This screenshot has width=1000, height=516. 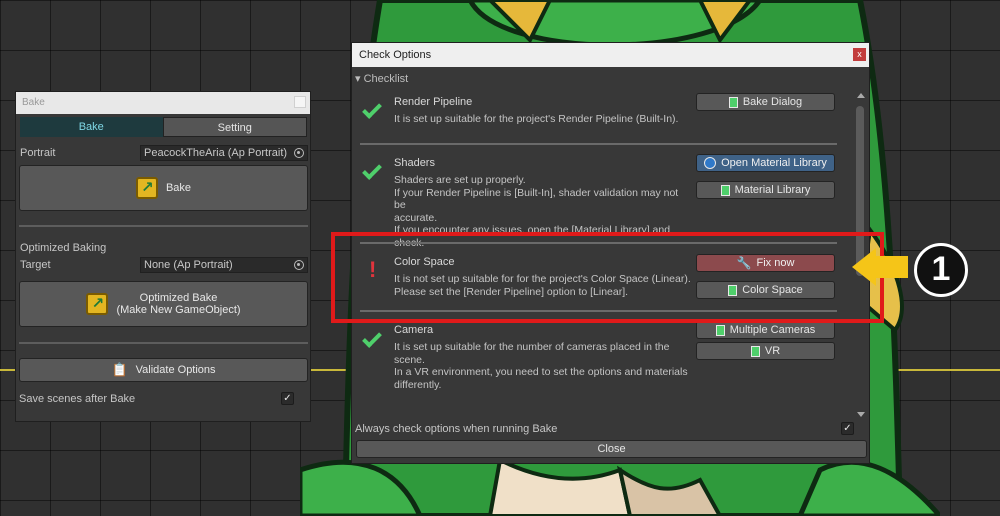 I want to click on desc-line: differently., so click(x=418, y=384).